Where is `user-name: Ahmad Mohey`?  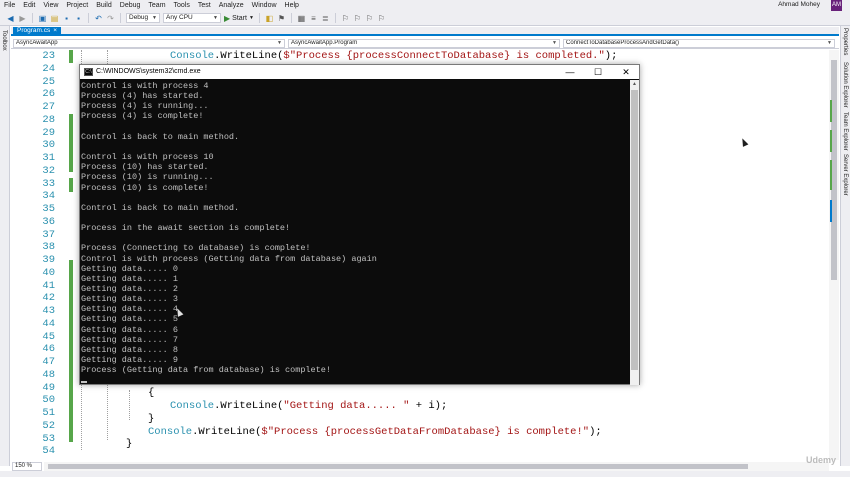
user-name: Ahmad Mohey is located at coordinates (799, 4).